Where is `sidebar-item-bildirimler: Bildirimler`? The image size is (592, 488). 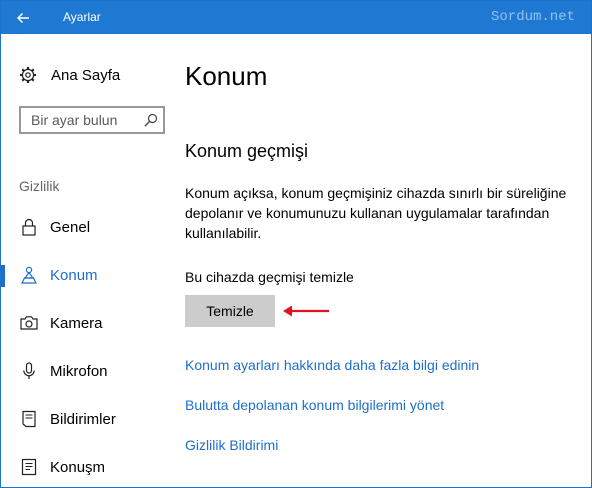
sidebar-item-bildirimler: Bildirimler is located at coordinates (86, 419).